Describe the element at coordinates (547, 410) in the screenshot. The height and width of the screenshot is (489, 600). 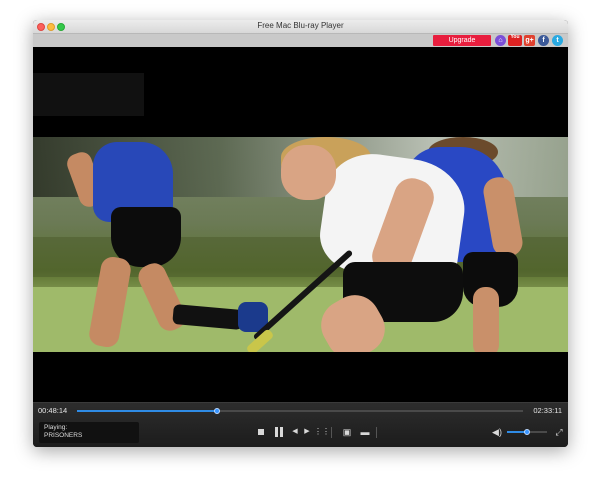
I see `total-time: 02:33:11` at that location.